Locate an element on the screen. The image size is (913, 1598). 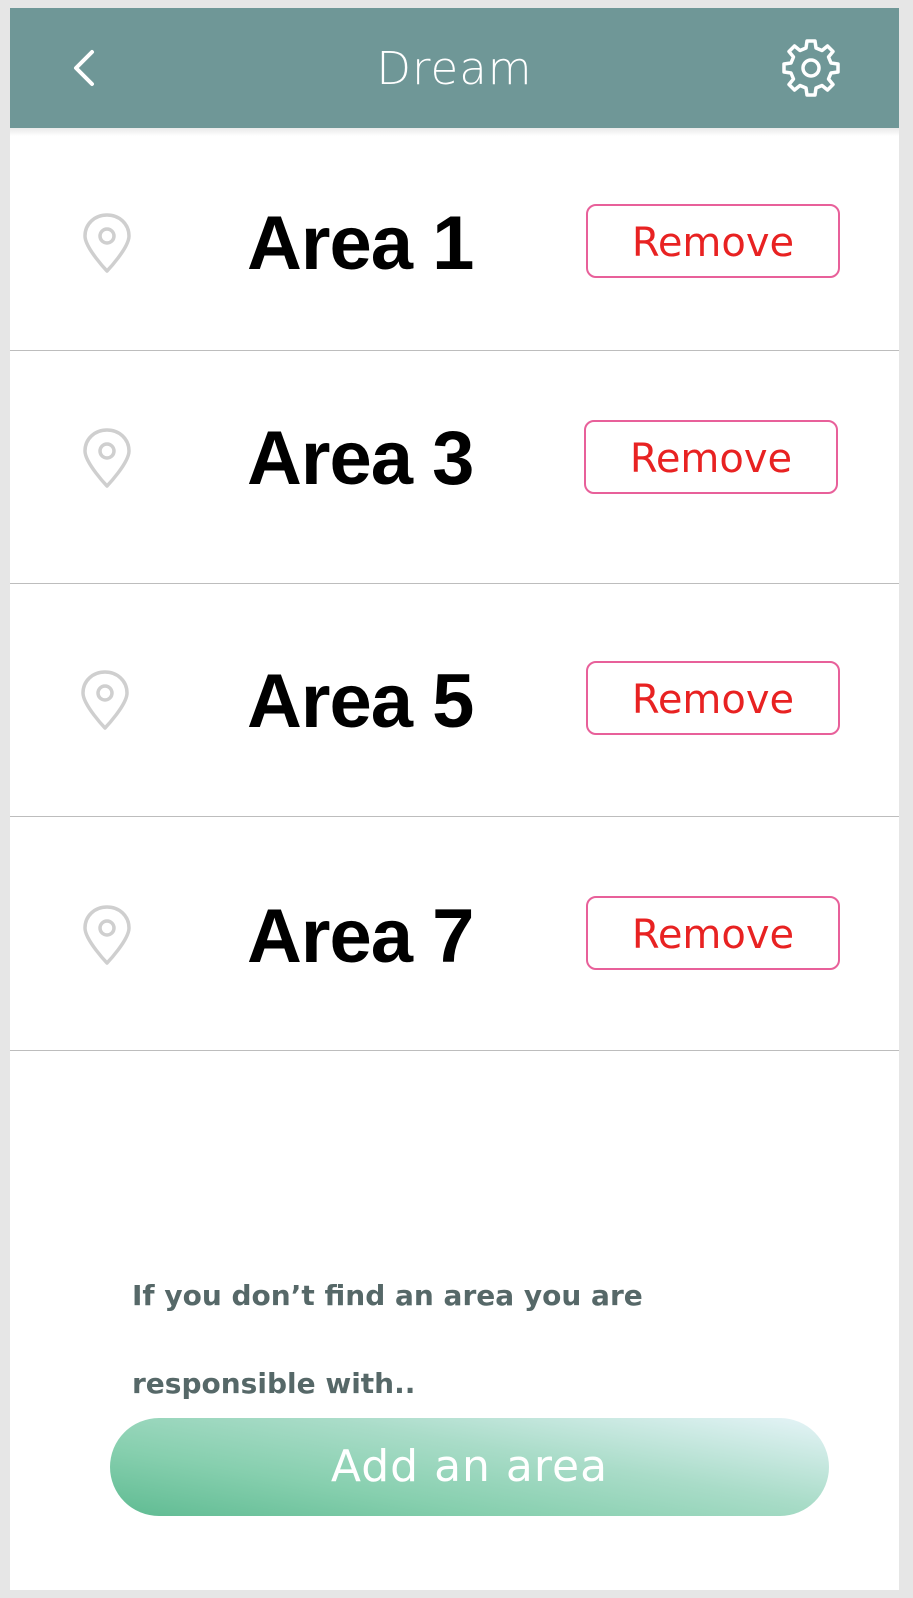
area-name: Area 5 is located at coordinates (360, 701).